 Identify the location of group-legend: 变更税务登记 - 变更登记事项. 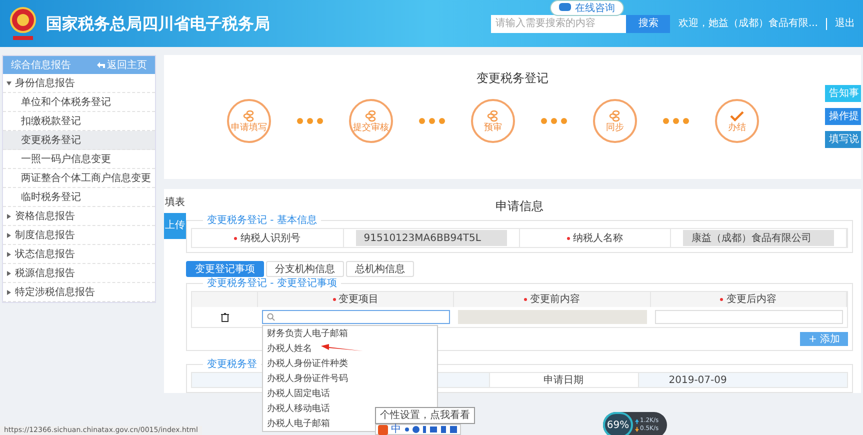
(272, 283).